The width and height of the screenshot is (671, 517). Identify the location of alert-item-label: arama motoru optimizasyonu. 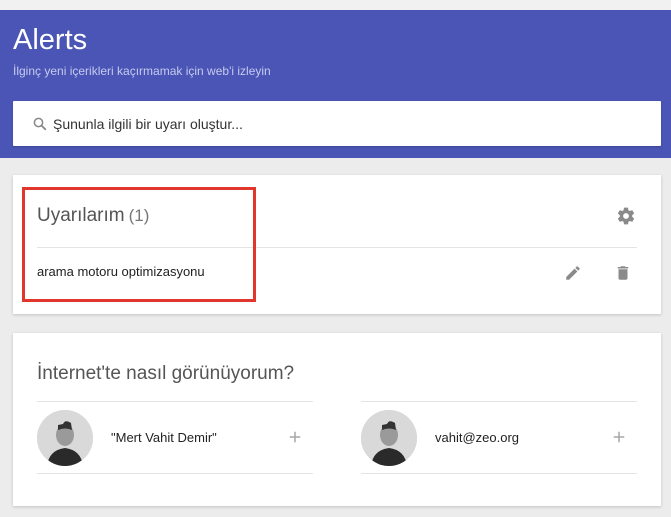
(121, 271).